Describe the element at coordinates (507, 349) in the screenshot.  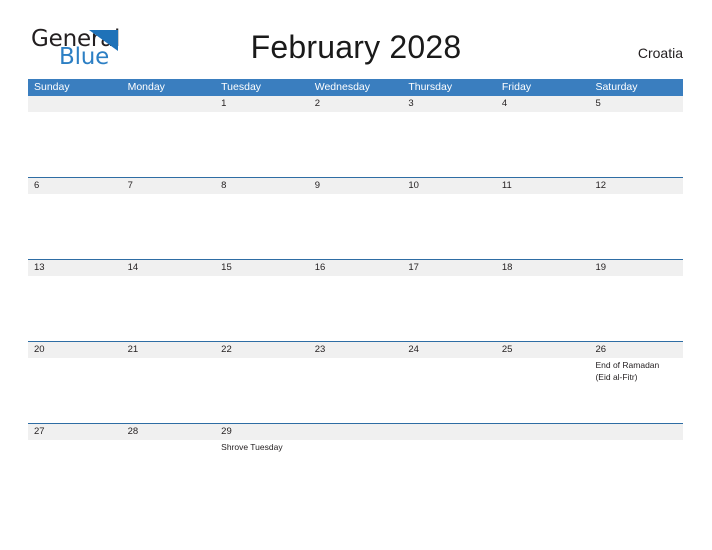
I see `day-number: 25` at that location.